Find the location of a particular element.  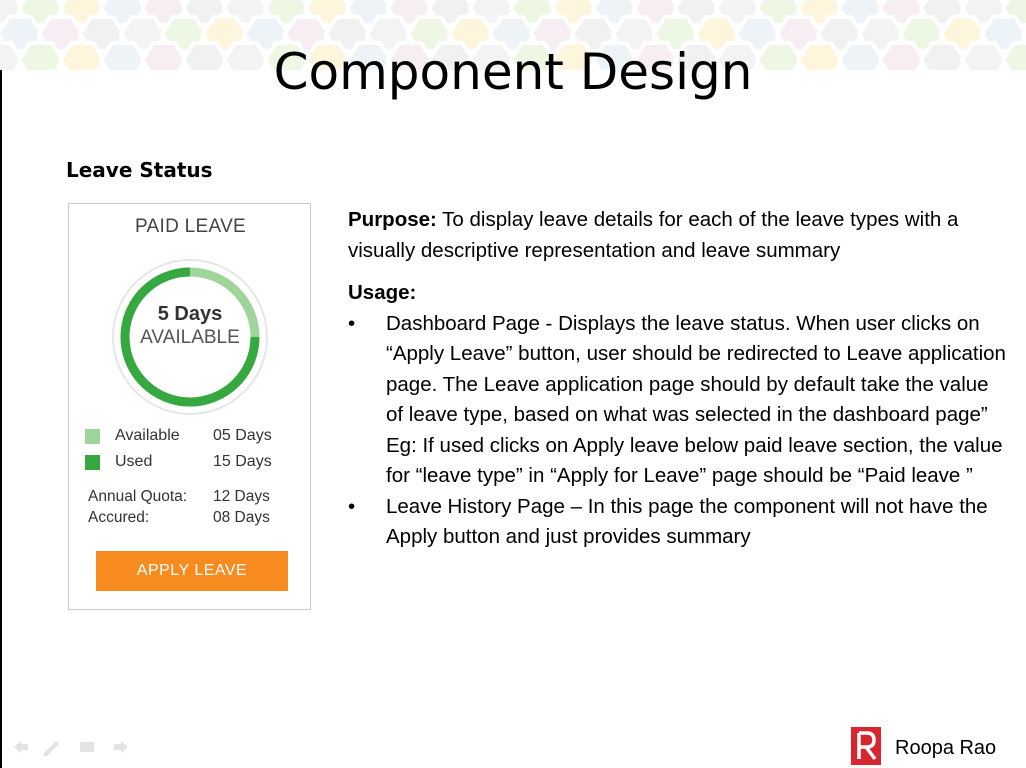

accrued-value: 08 Days is located at coordinates (241, 517).